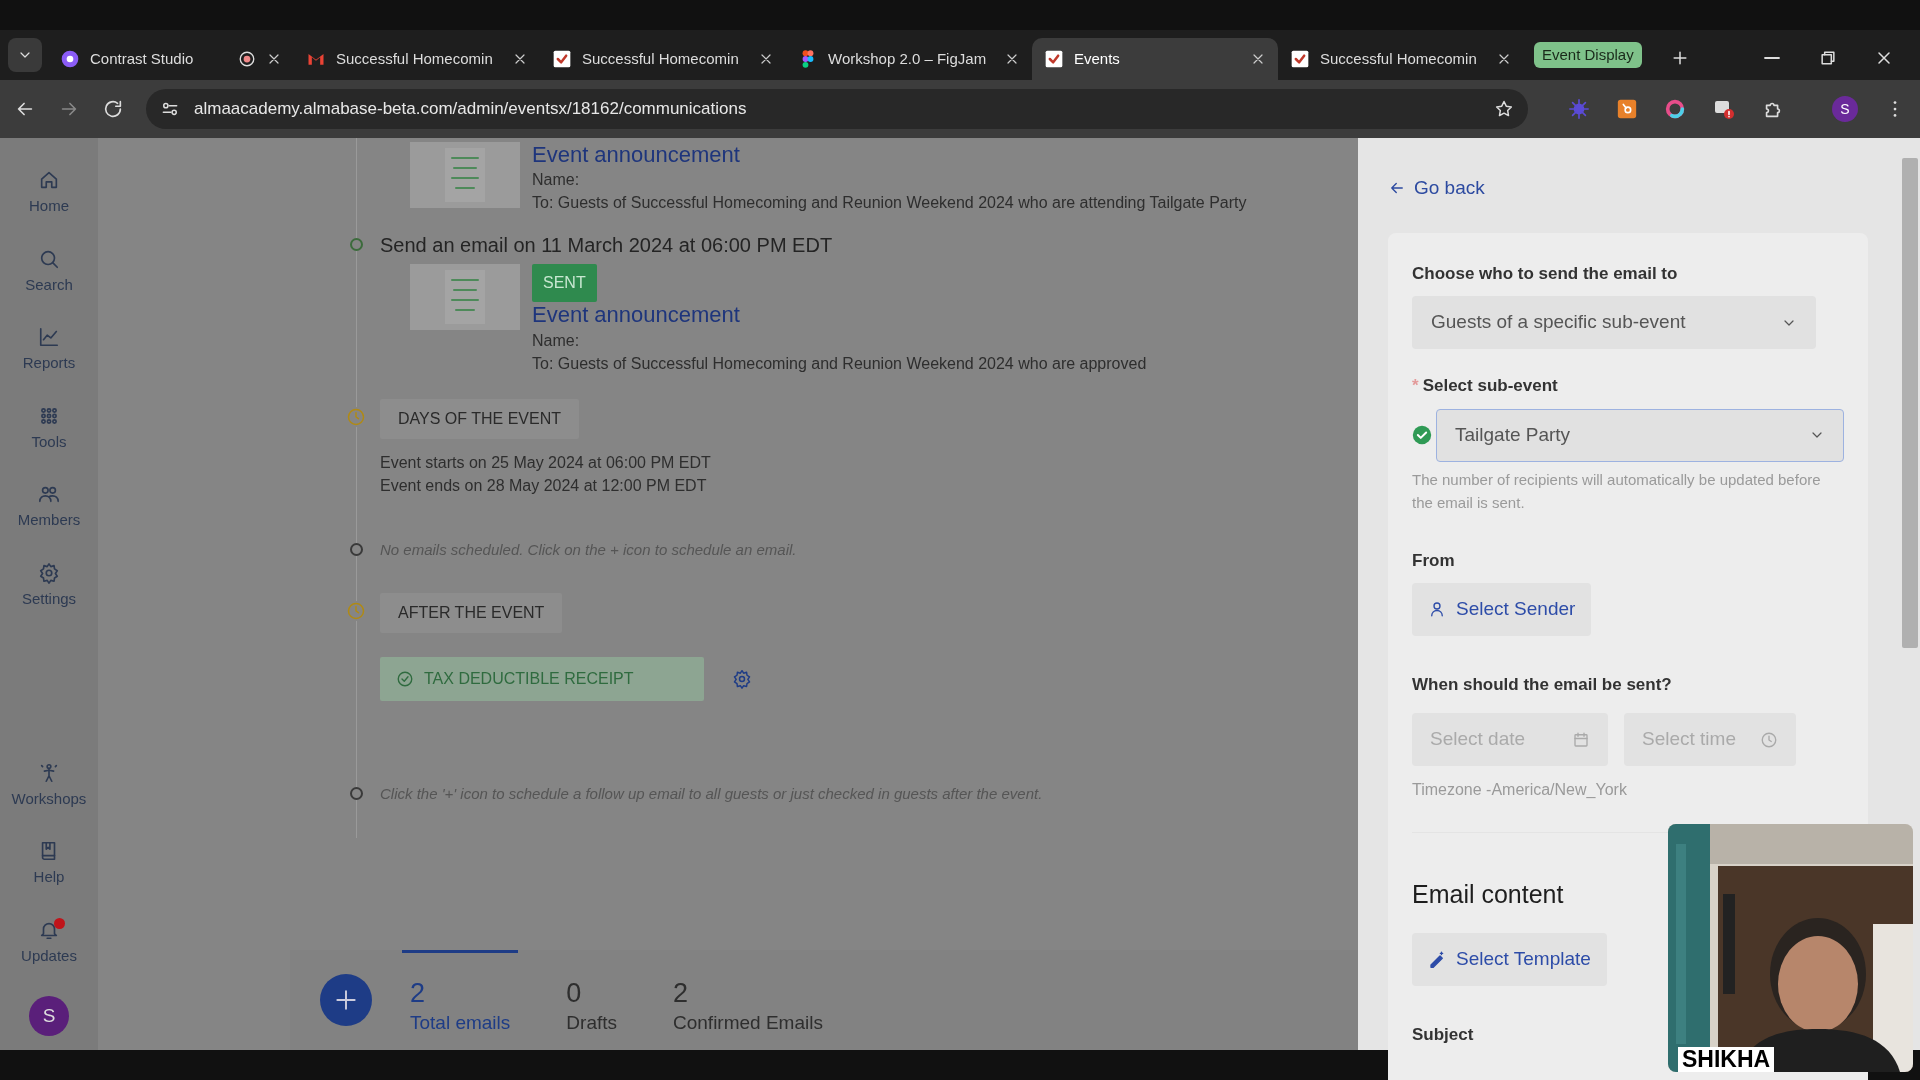 This screenshot has width=1920, height=1080. I want to click on receipt-tag: TAX DEDUCTIBLE RECEIPT, so click(542, 679).